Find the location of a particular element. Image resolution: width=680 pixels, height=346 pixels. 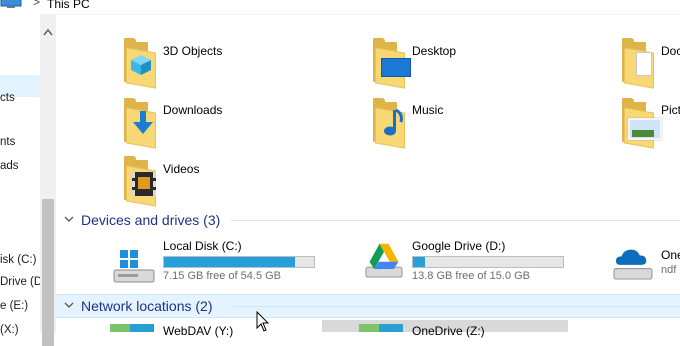

pictures-icon is located at coordinates (639, 123).